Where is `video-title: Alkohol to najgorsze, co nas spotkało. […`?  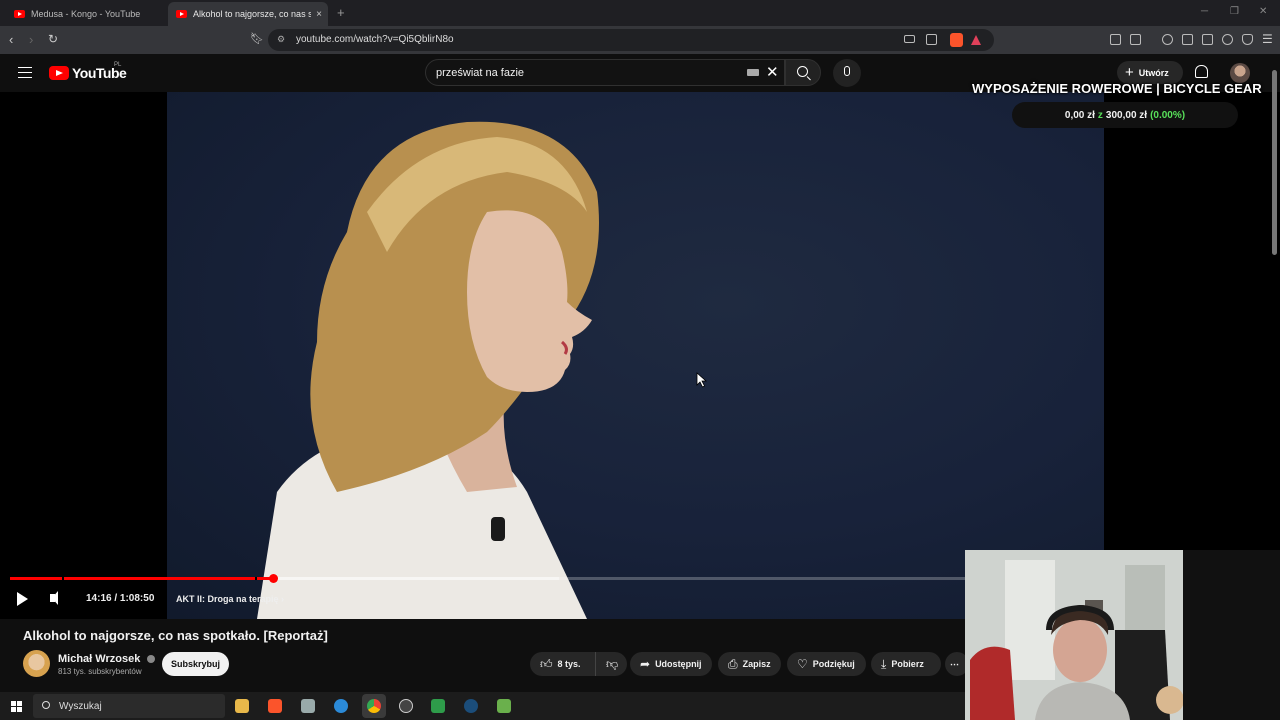
video-title: Alkohol to najgorsze, co nas spotkało. [… is located at coordinates (175, 635).